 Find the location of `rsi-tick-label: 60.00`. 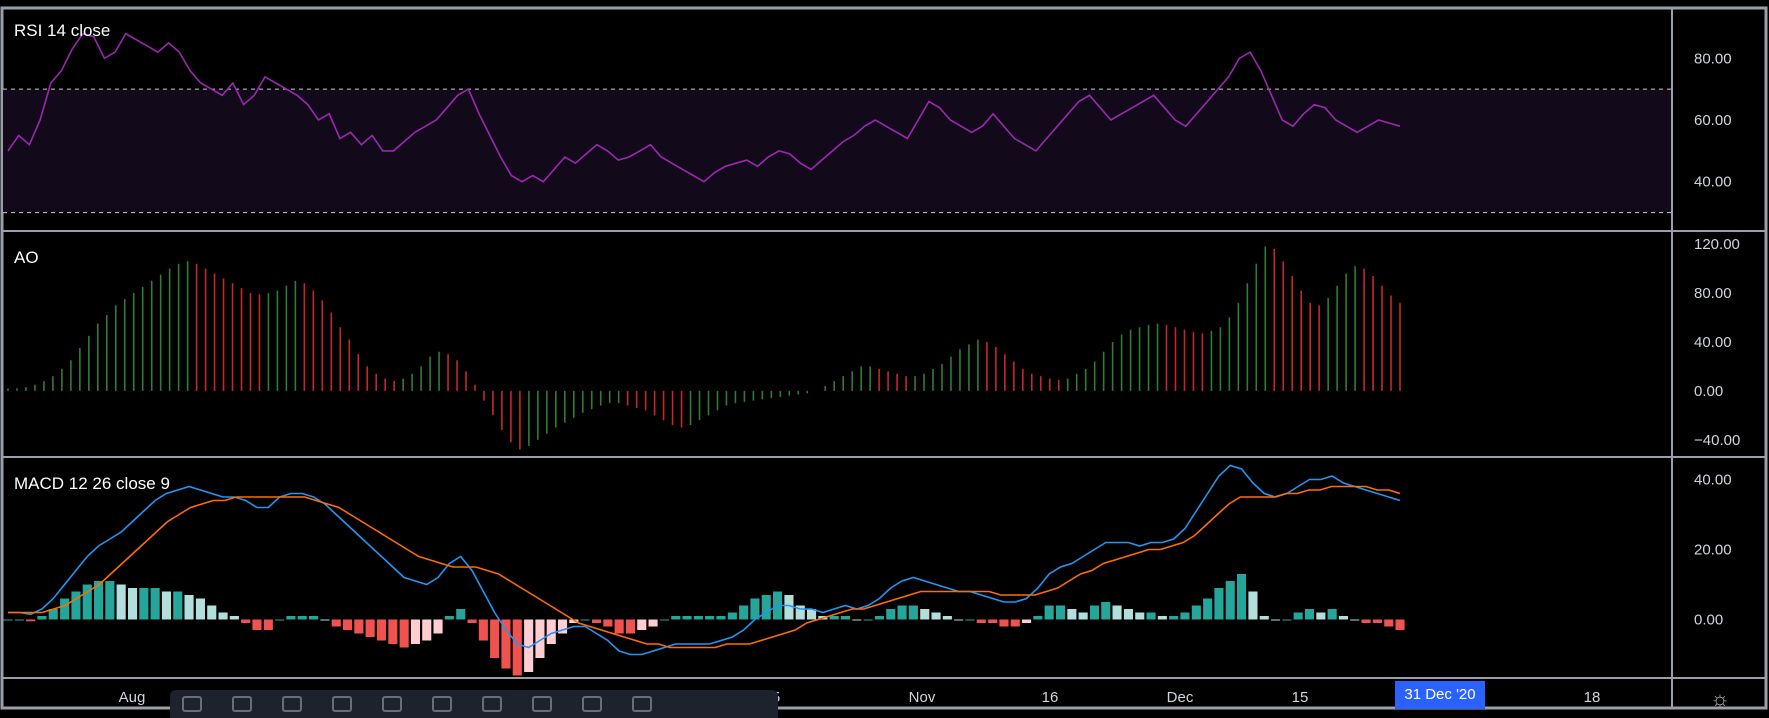

rsi-tick-label: 60.00 is located at coordinates (1713, 120).